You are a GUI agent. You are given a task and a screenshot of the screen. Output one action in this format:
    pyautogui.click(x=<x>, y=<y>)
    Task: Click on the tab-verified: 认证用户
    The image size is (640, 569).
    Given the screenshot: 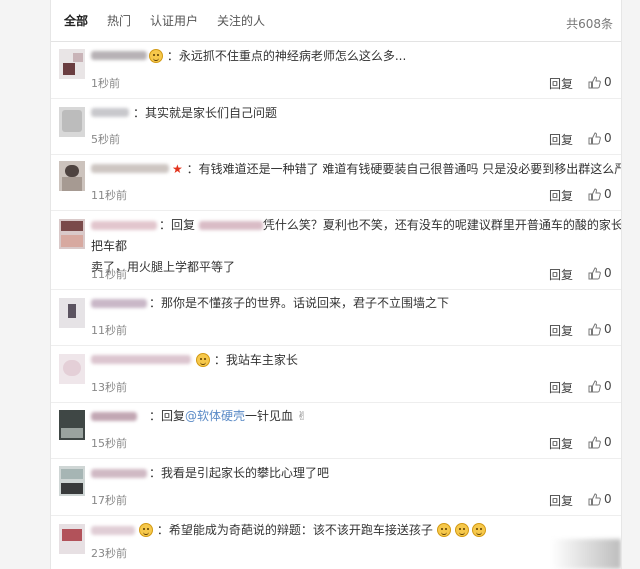 What is the action you would take?
    pyautogui.click(x=174, y=20)
    